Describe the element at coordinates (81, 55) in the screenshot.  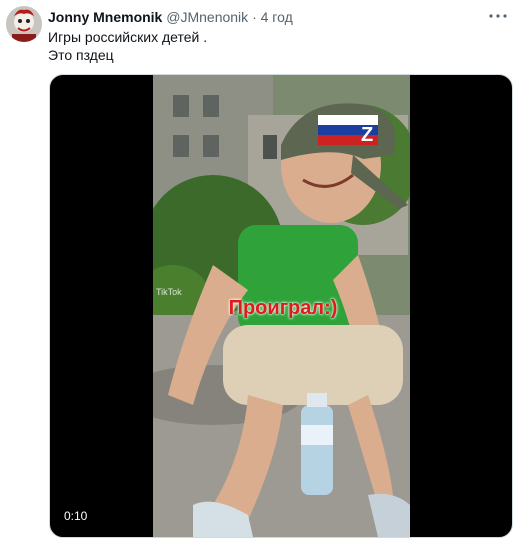
I see `tweet-text-line: Это пздец` at that location.